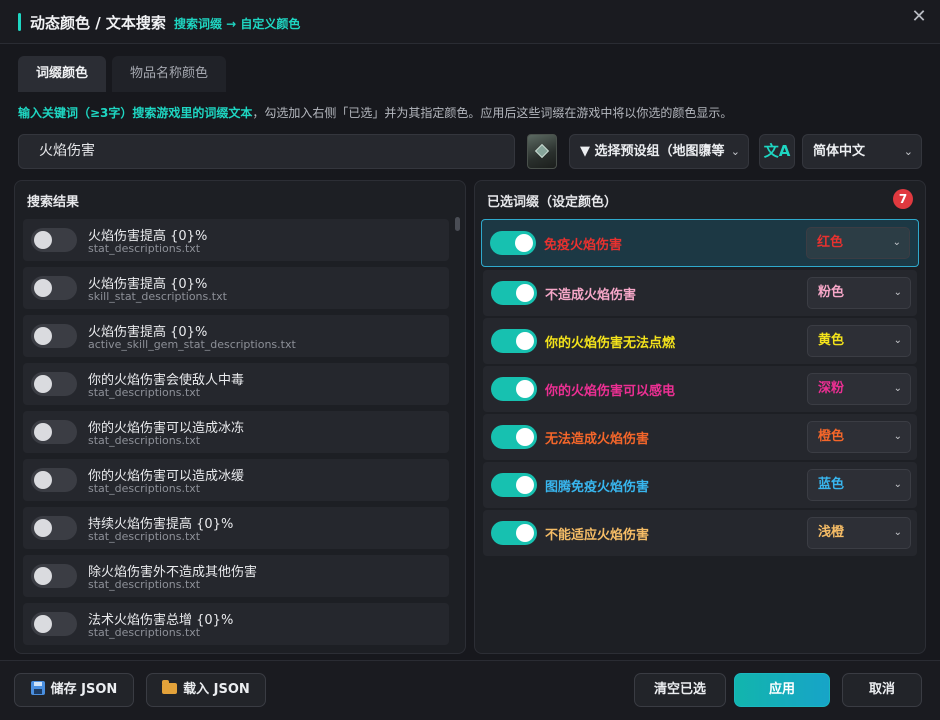  What do you see at coordinates (37, 688) in the screenshot?
I see `floppy-disk-icon` at bounding box center [37, 688].